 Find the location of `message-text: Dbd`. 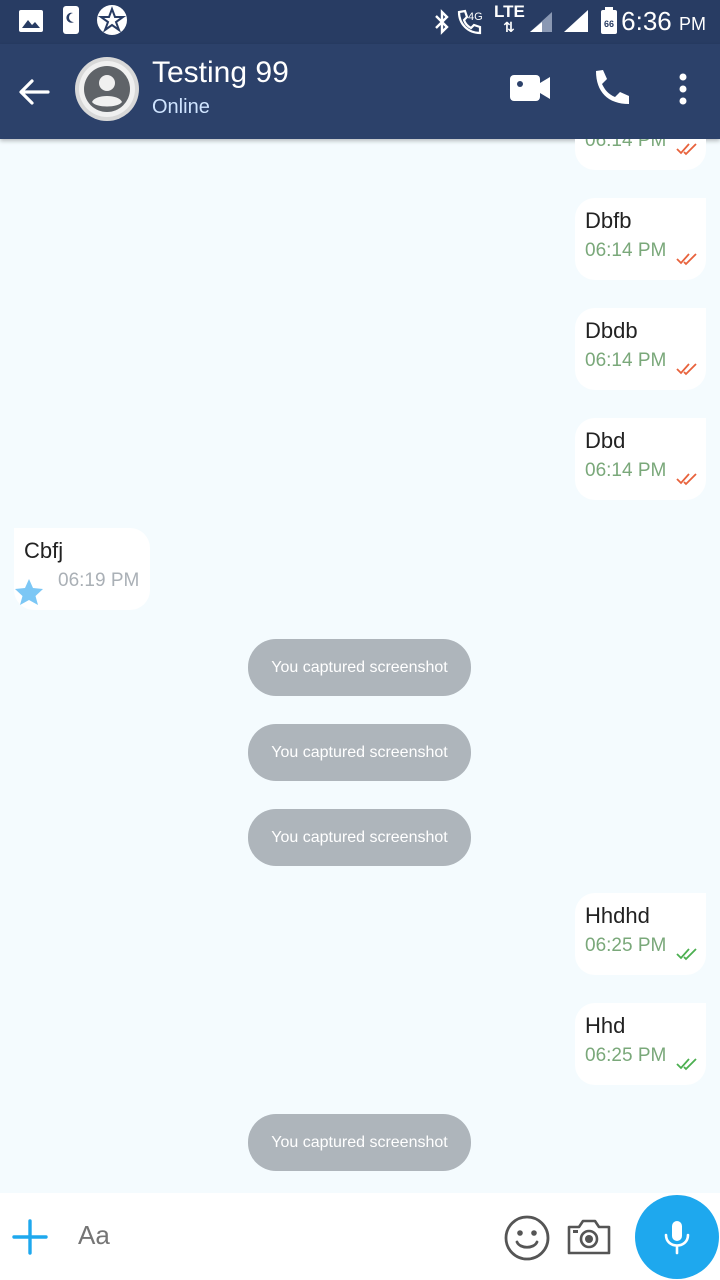

message-text: Dbd is located at coordinates (605, 440).